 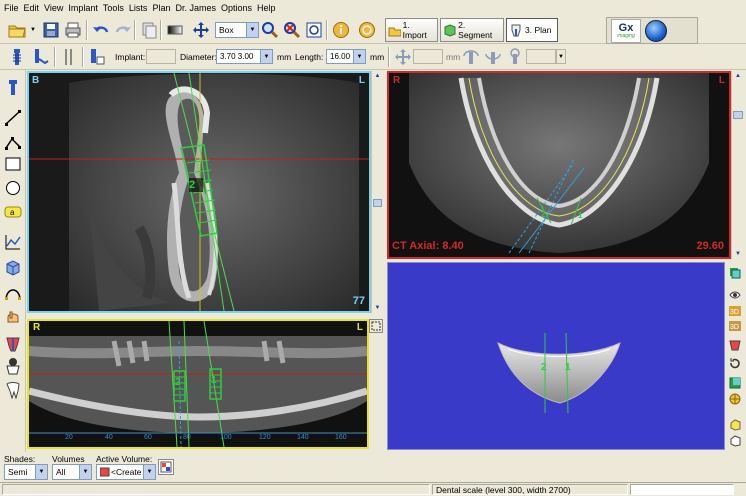 I want to click on rectangle-tool, so click(x=13, y=164).